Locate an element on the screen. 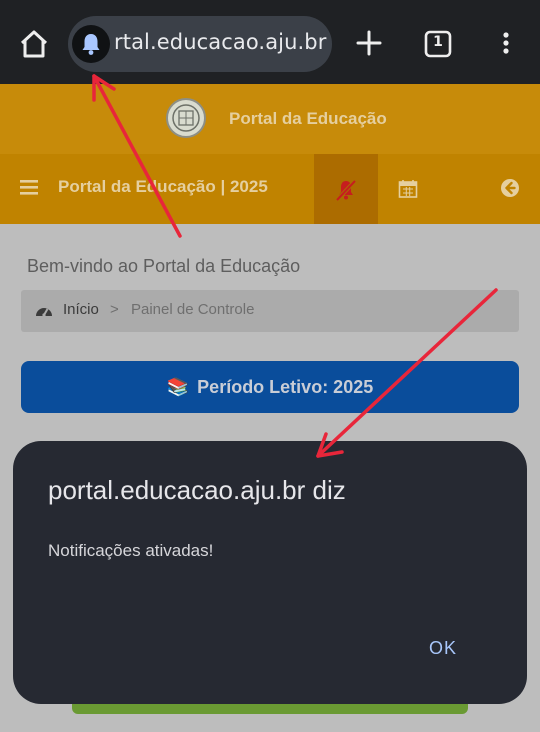  nav-title: Portal da Educação | 2025 is located at coordinates (163, 187).